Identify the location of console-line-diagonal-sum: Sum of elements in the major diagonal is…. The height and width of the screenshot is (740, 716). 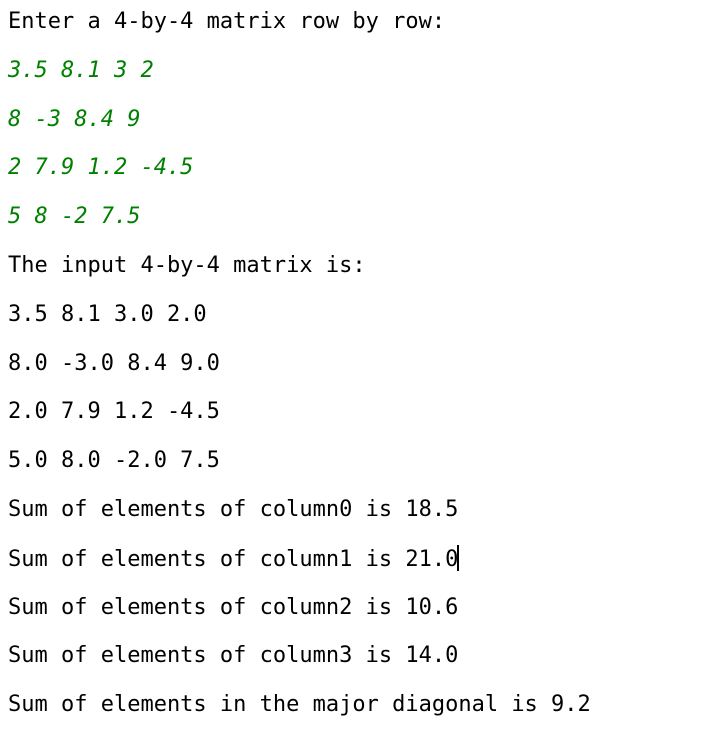
(299, 705).